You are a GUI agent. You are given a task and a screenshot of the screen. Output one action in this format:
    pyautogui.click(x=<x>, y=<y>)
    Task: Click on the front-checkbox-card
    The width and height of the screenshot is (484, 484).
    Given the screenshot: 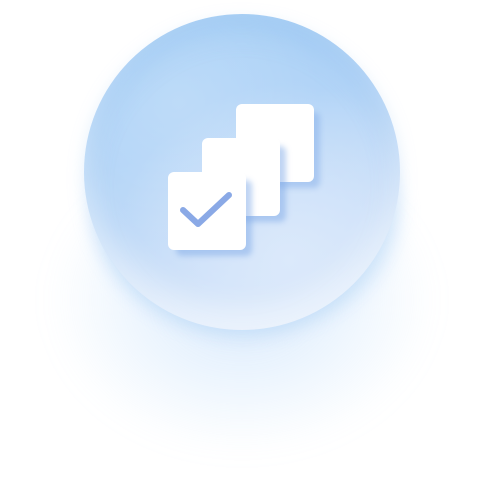 What is the action you would take?
    pyautogui.click(x=210, y=214)
    